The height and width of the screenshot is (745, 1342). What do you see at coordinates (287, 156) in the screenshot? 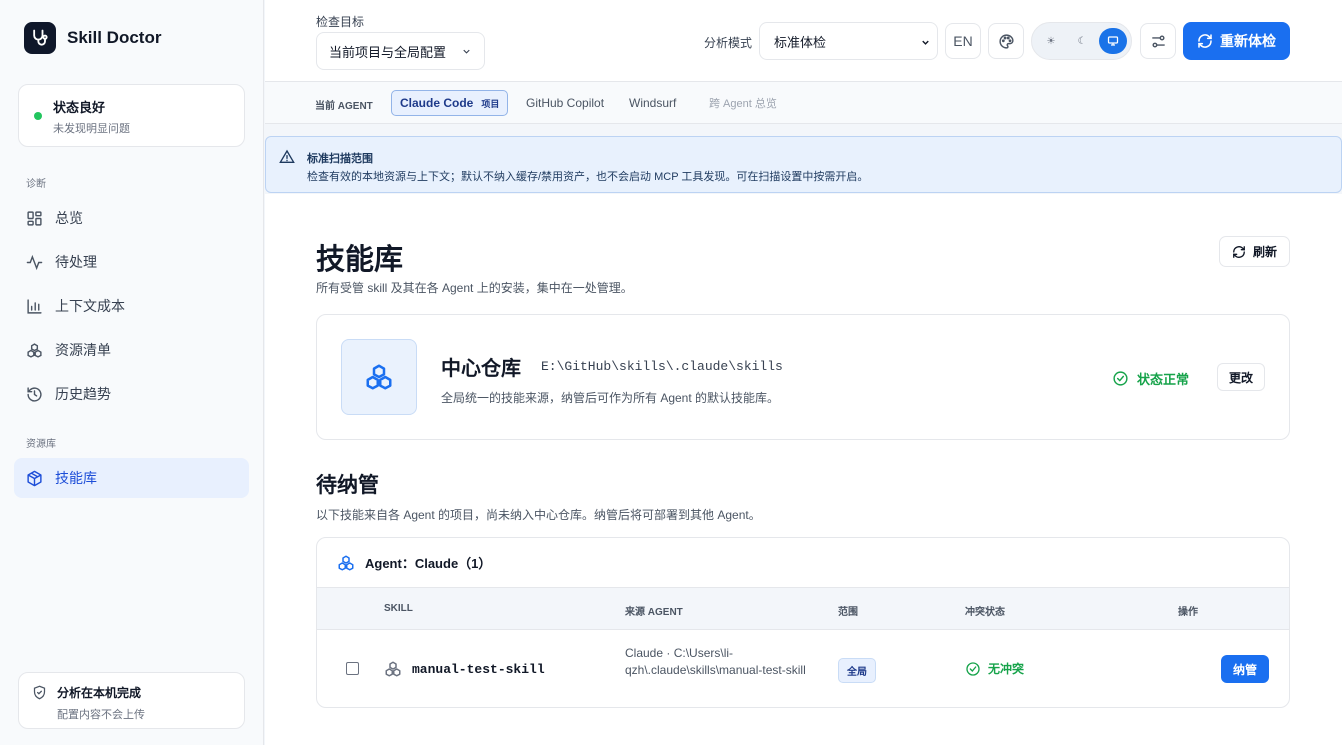
I see `warning-icon` at bounding box center [287, 156].